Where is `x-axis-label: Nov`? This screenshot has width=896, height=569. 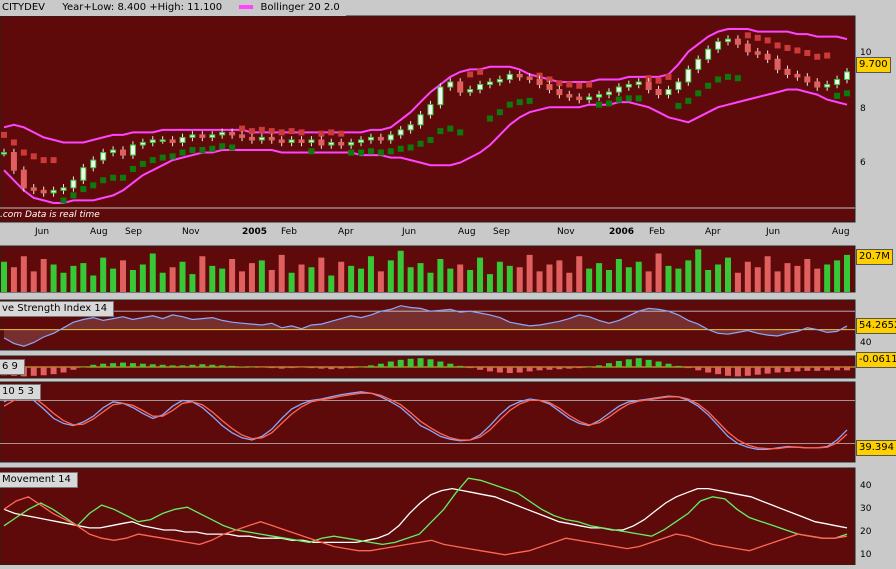 x-axis-label: Nov is located at coordinates (191, 232).